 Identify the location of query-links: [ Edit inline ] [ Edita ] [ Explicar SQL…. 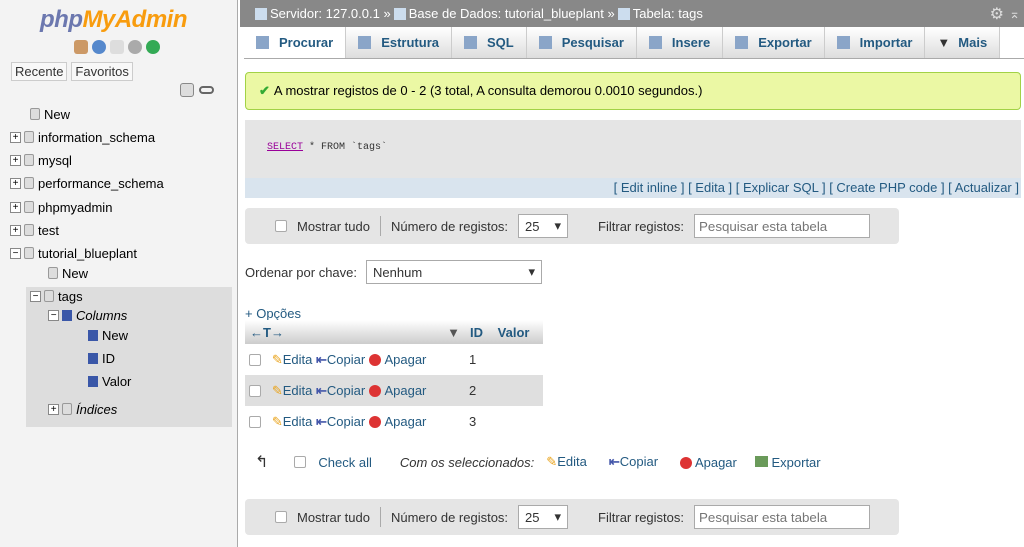
(633, 188).